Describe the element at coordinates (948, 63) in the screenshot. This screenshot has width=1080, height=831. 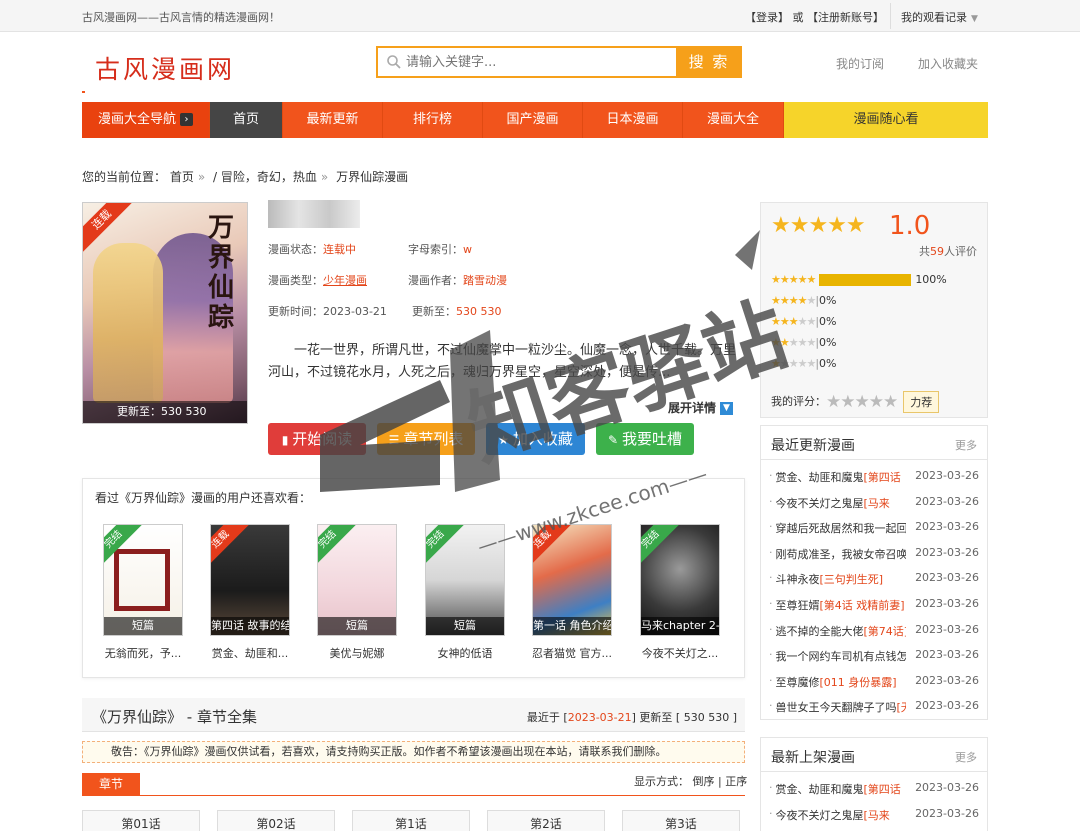
I see `add-favorite-link: 加入收藏夹` at that location.